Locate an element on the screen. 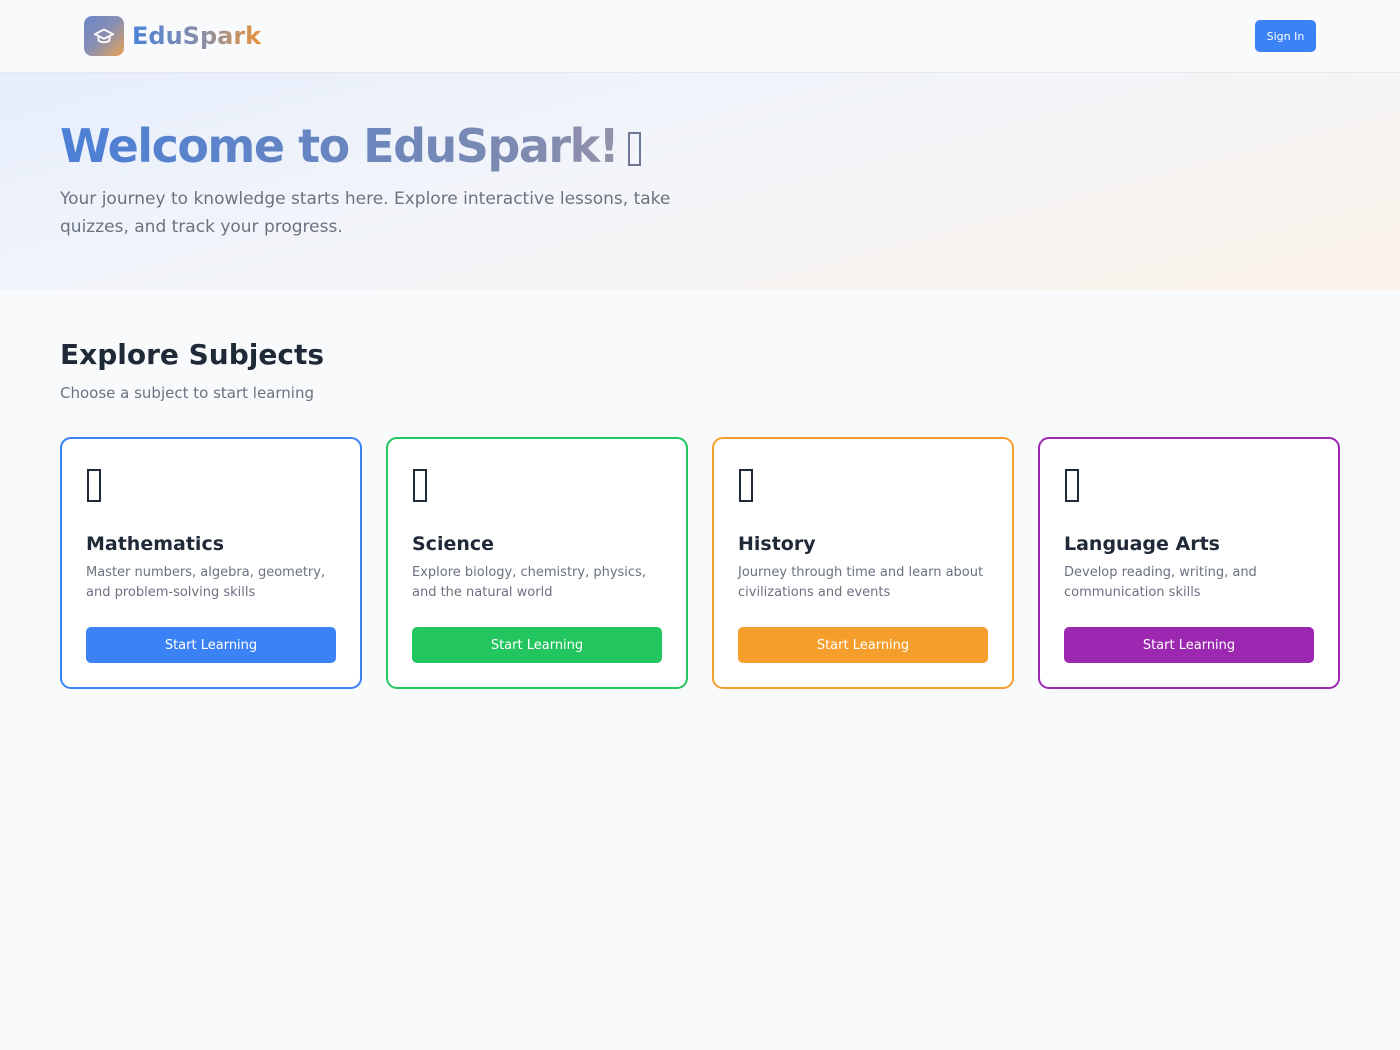 This screenshot has height=1050, width=1400. hero-title-text: Welcome to EduSpark! is located at coordinates (339, 146).